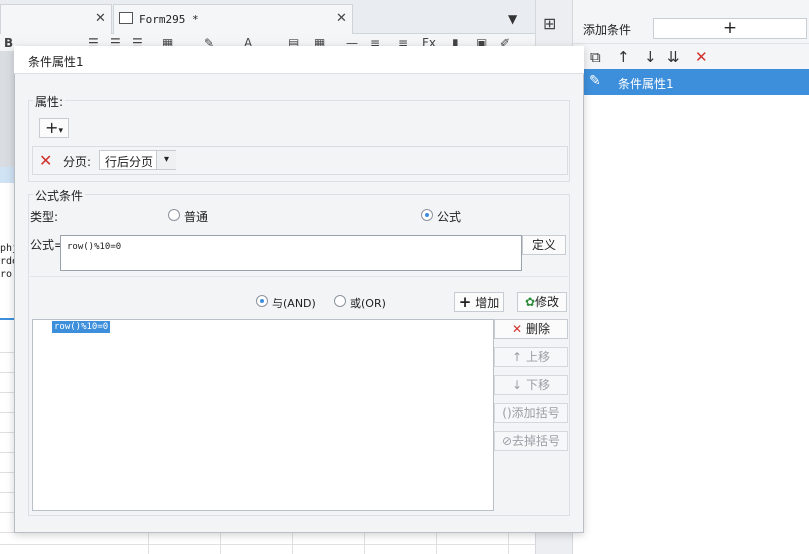 This screenshot has width=809, height=554. I want to click on cell-text-fragment: phj rde ro, so click(7, 261).